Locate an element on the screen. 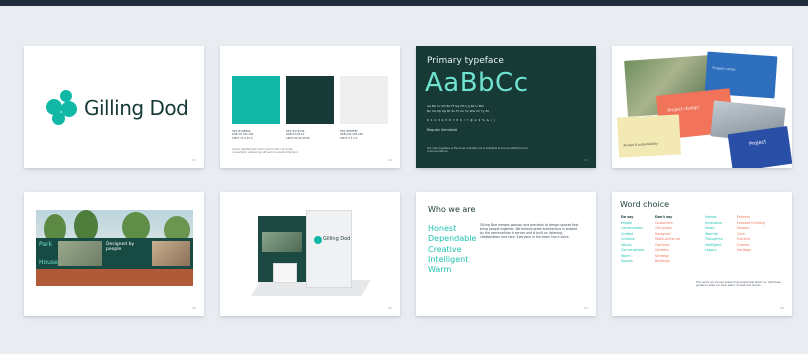 The height and width of the screenshot is (354, 808). collage-card-label: Project design is located at coordinates (683, 109).